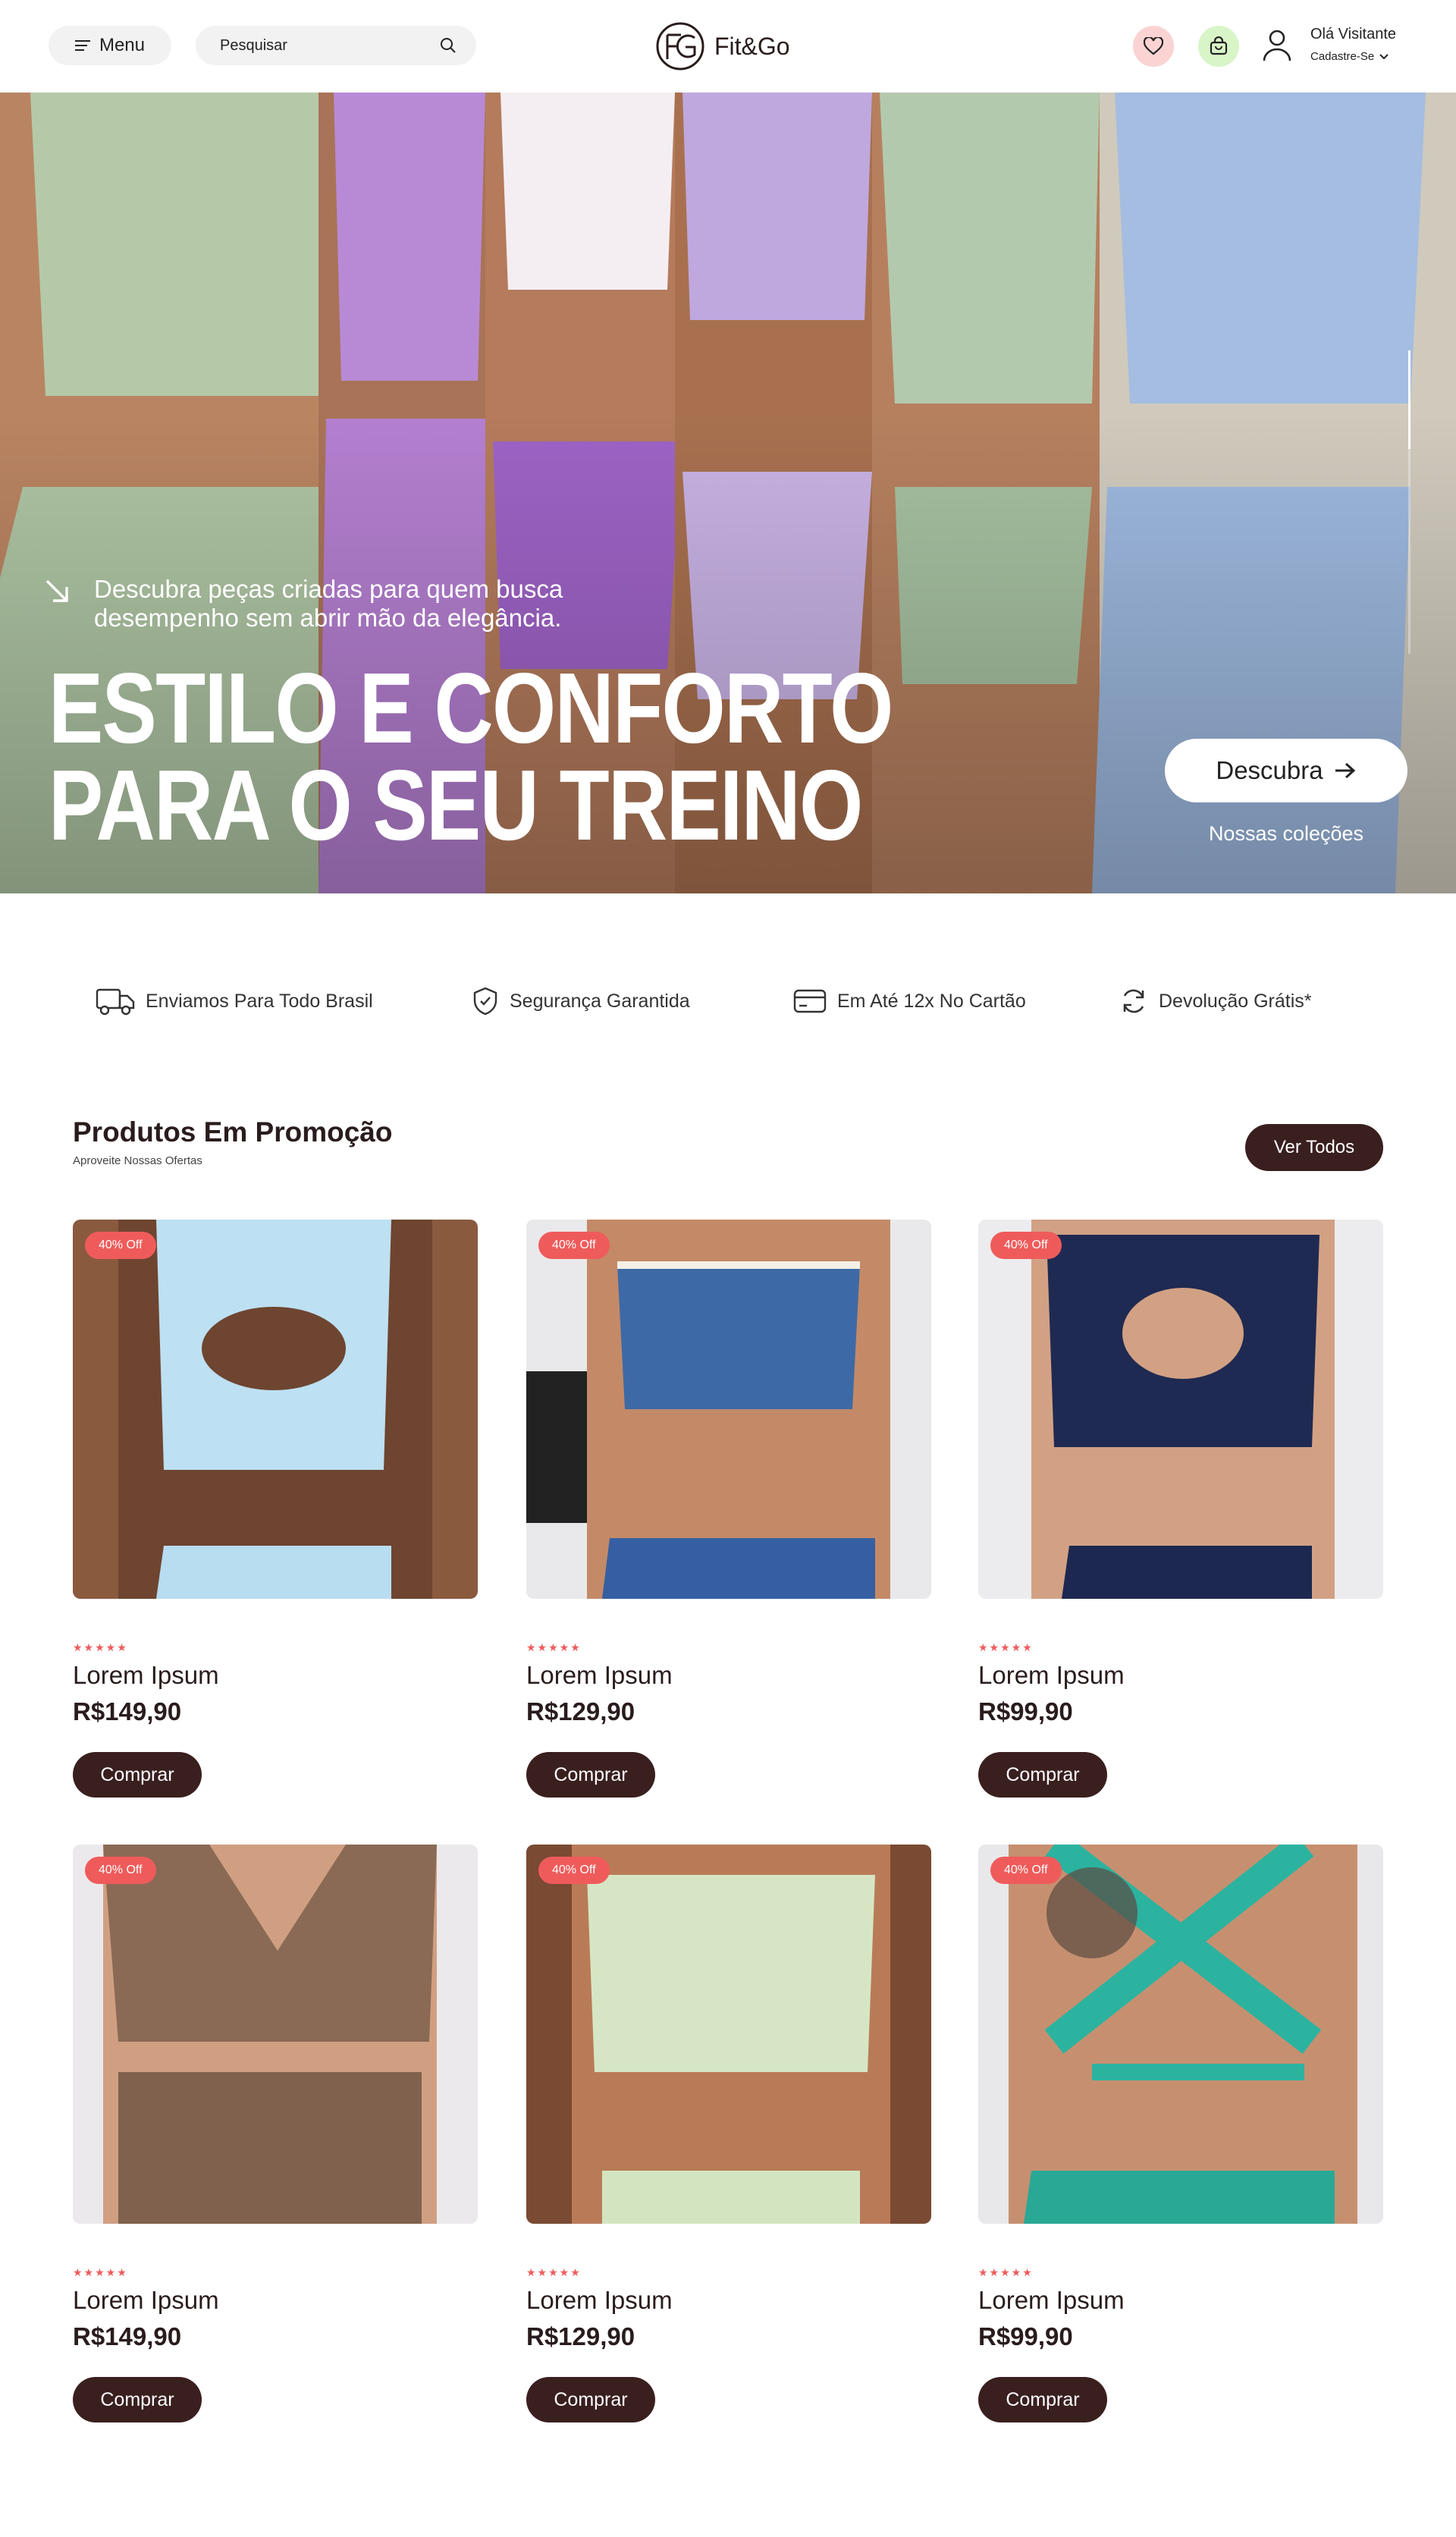  Describe the element at coordinates (600, 1001) in the screenshot. I see `benefit-security-label: Segurança Garantida` at that location.